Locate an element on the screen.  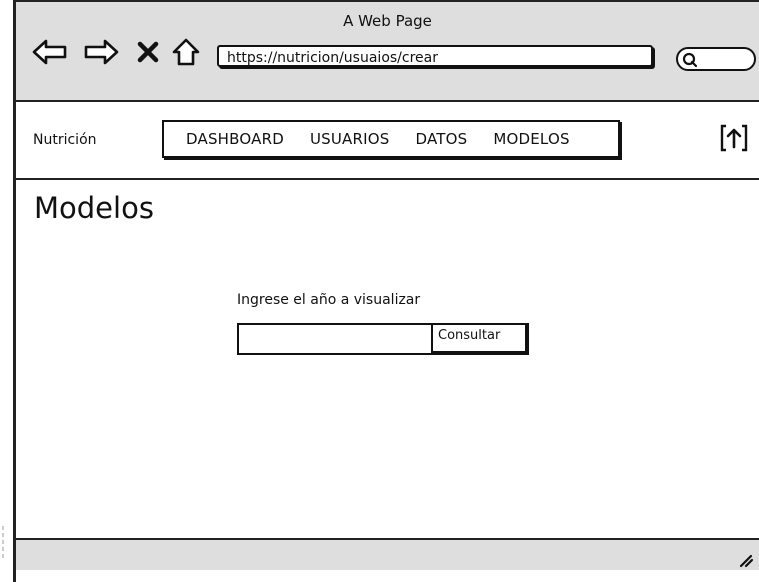
browser-statusbar is located at coordinates (387, 554).